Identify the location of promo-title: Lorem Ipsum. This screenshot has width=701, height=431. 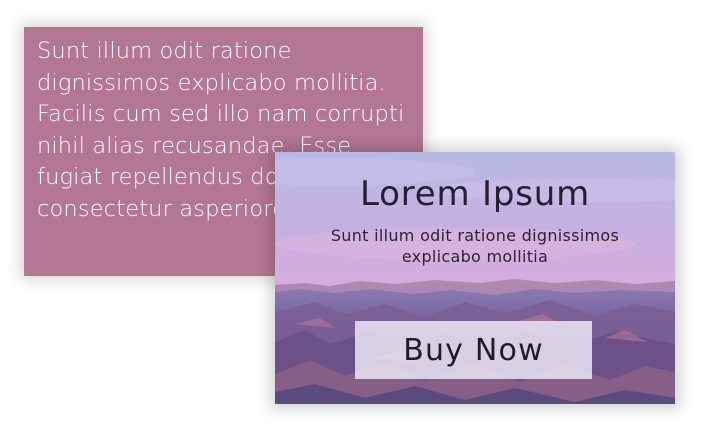
(475, 194).